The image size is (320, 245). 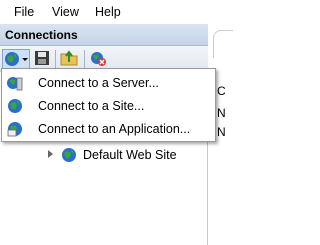 What do you see at coordinates (223, 44) in the screenshot?
I see `right-pane-header` at bounding box center [223, 44].